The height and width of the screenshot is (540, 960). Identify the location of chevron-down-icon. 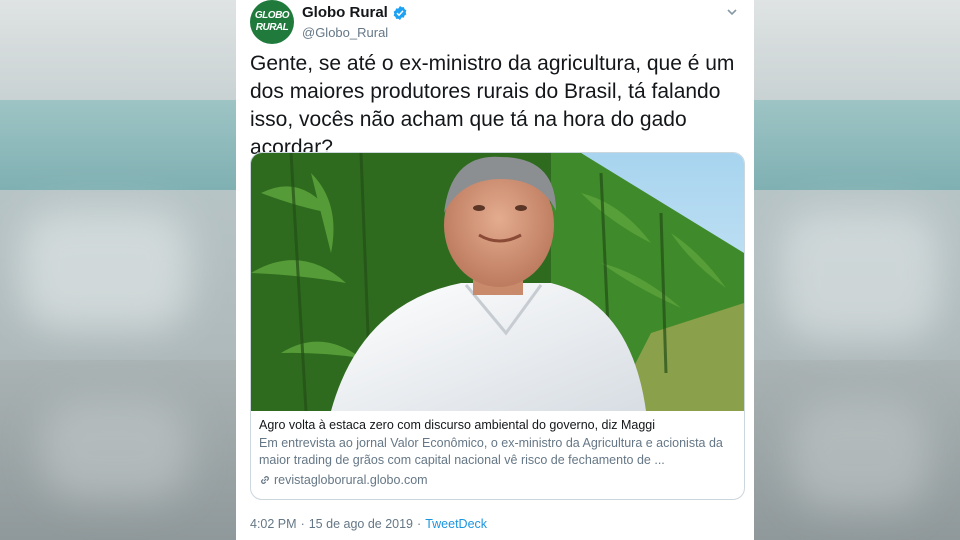
(732, 12).